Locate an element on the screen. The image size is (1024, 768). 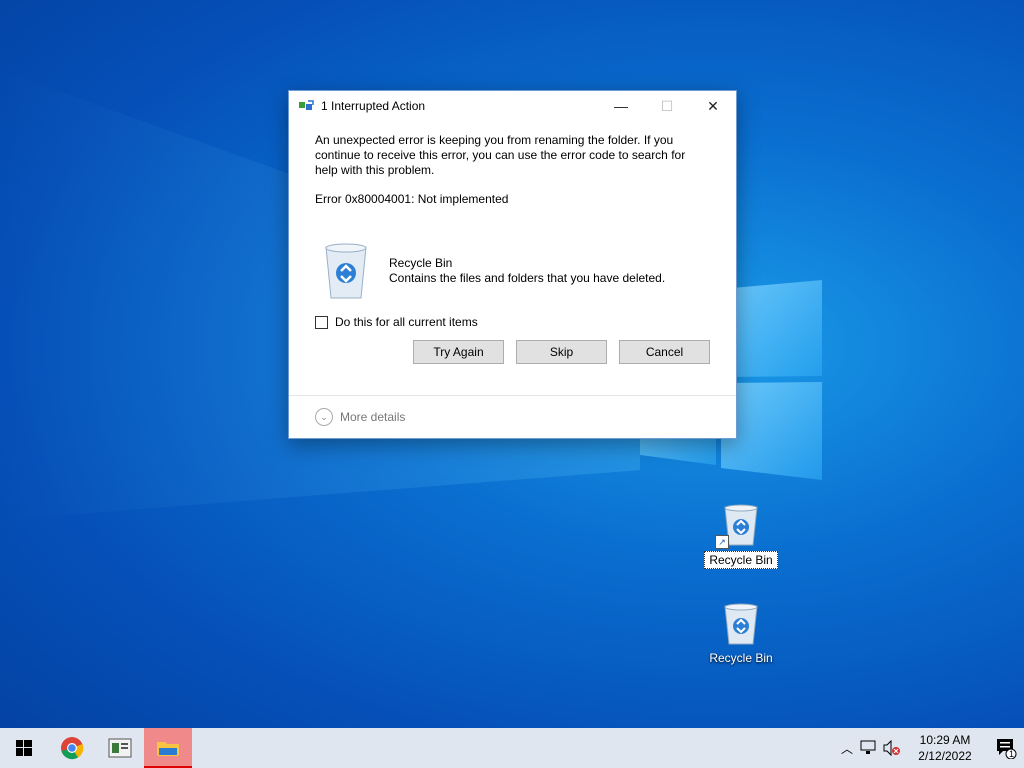
network-icon is located at coordinates (868, 747).